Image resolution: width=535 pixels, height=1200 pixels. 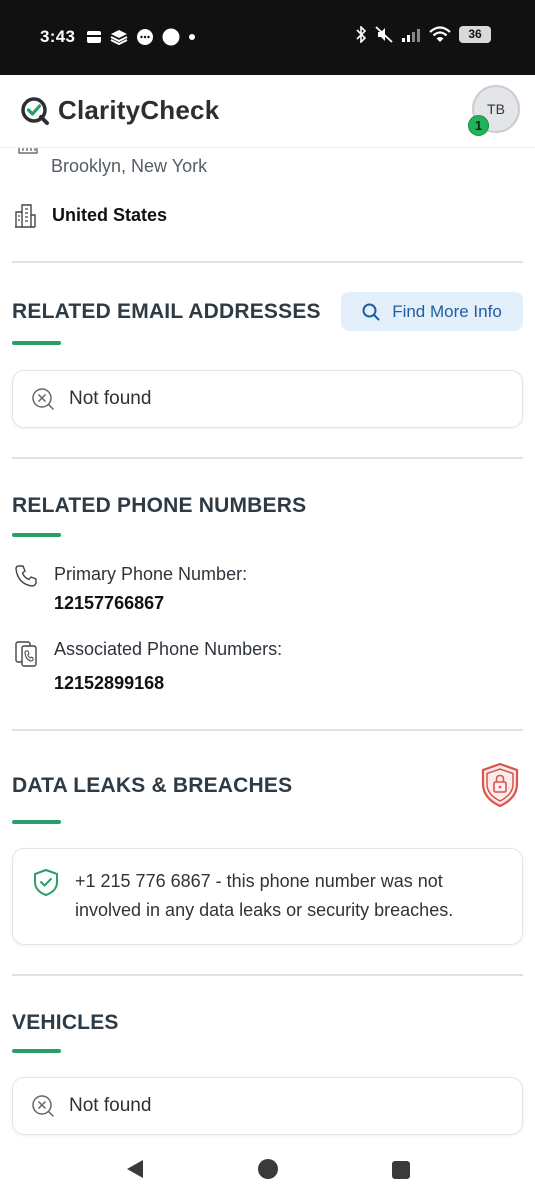 What do you see at coordinates (447, 311) in the screenshot?
I see `find-more-info-label: Find More Info` at bounding box center [447, 311].